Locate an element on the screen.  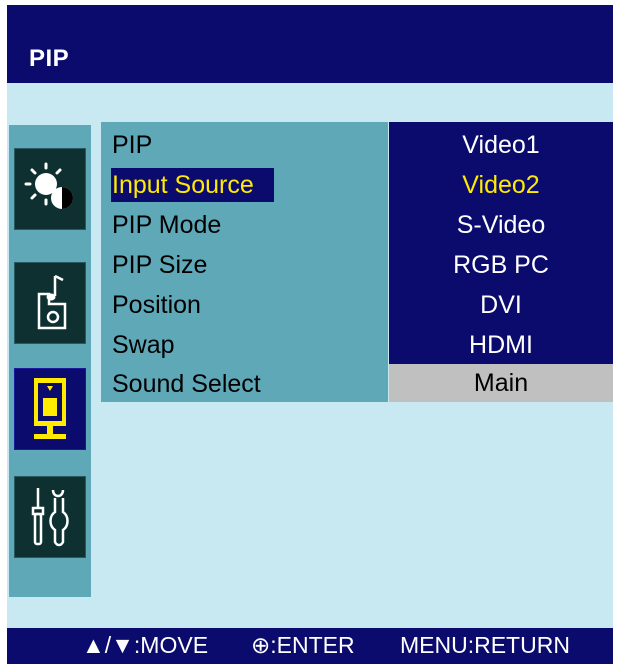
menu-item-swap: Swap is located at coordinates (143, 345).